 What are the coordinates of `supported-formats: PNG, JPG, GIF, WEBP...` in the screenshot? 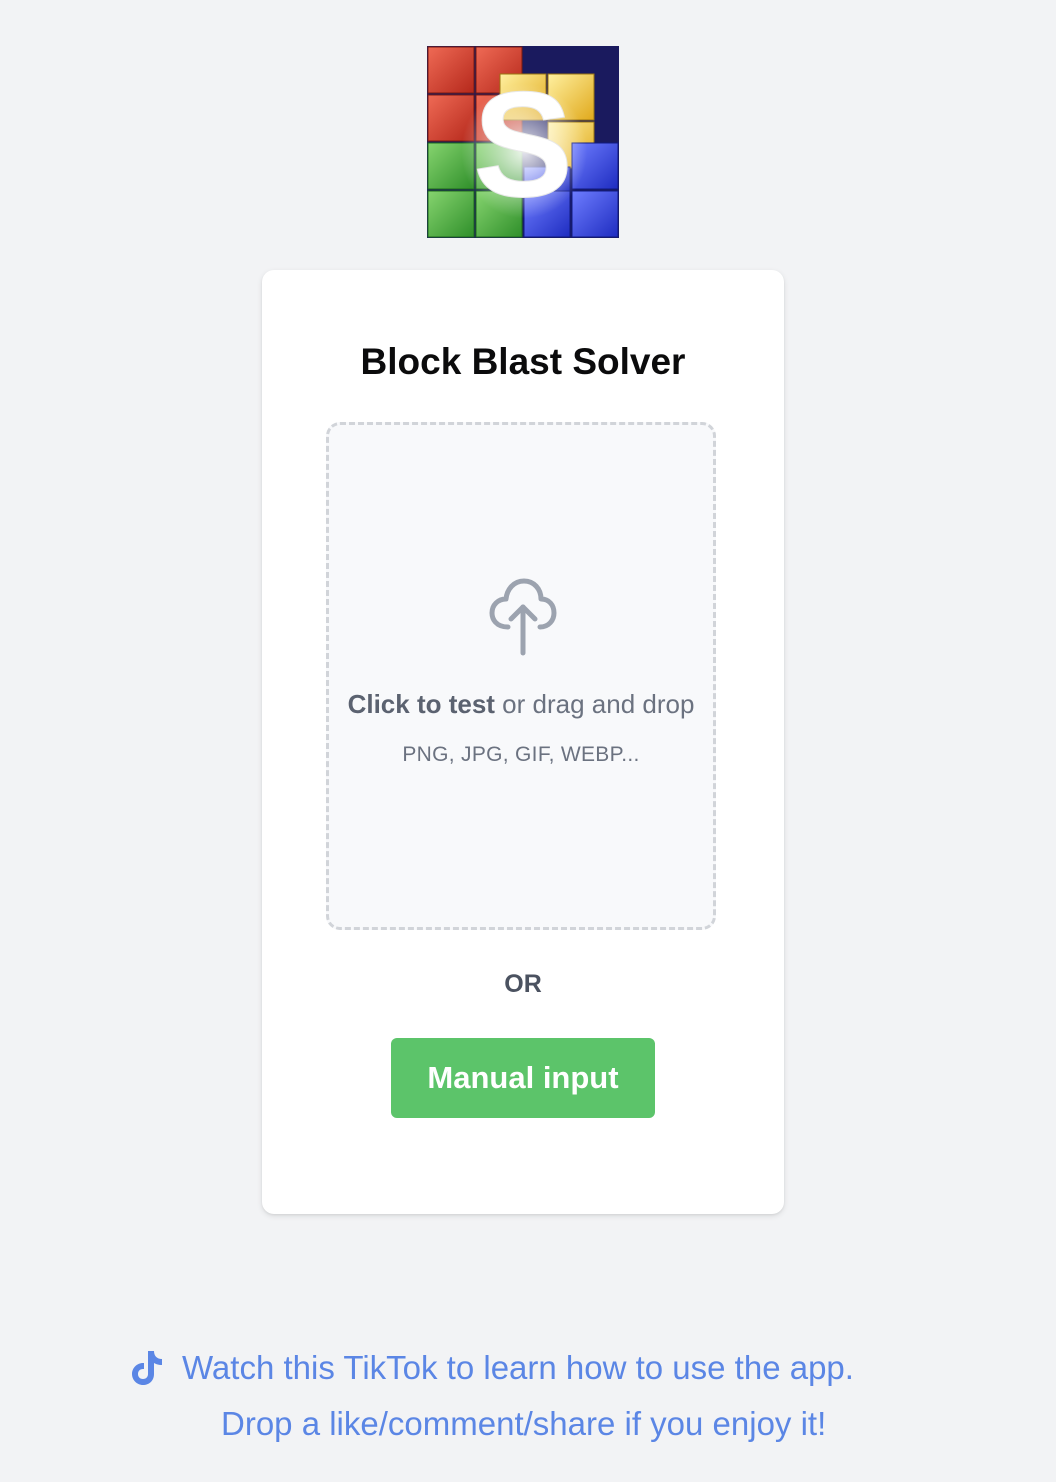 It's located at (521, 754).